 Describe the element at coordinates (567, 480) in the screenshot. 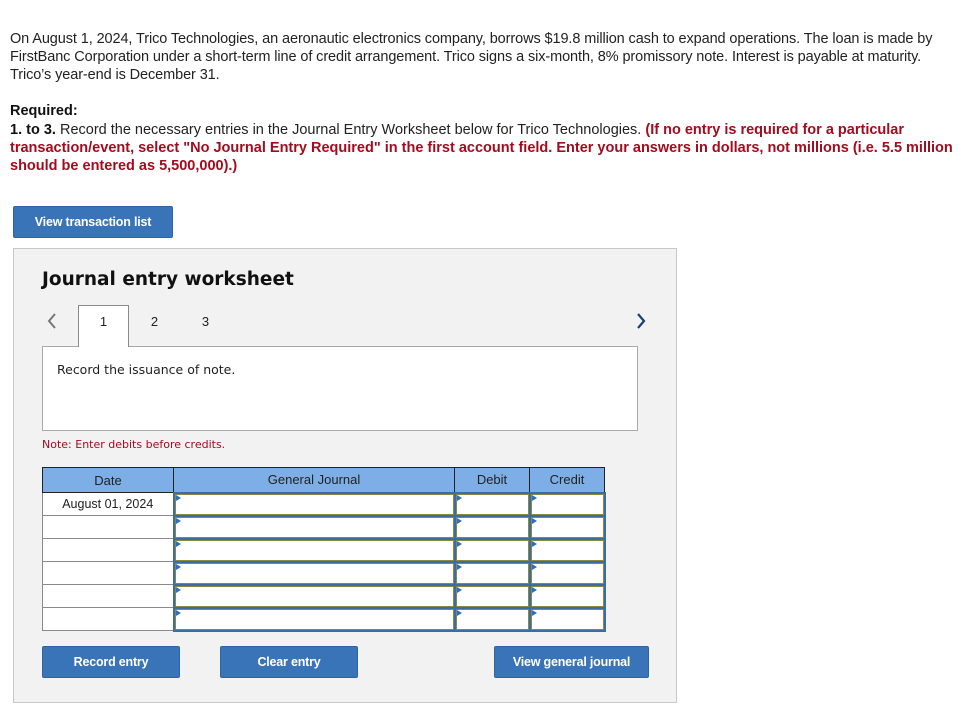

I see `header-credit: Credit` at that location.